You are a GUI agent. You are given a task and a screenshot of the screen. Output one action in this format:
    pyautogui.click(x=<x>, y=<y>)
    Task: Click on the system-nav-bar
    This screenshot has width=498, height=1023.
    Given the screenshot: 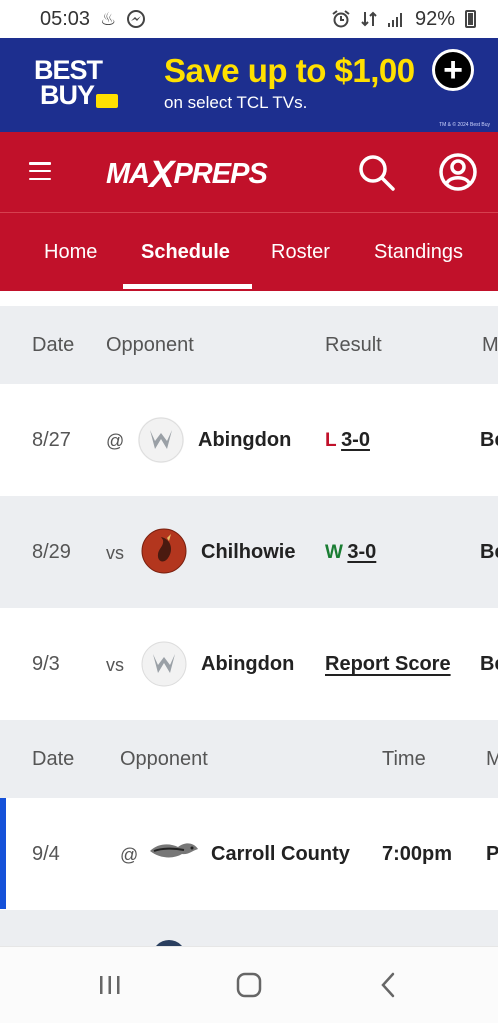 What is the action you would take?
    pyautogui.click(x=249, y=984)
    